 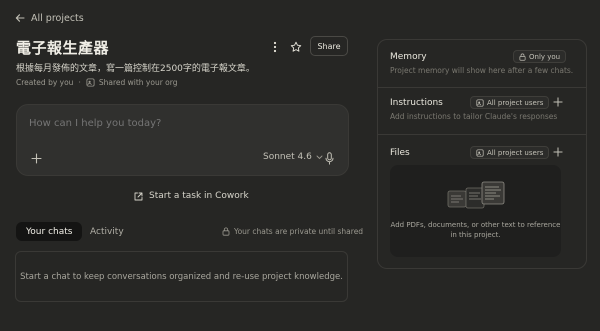 What do you see at coordinates (299, 231) in the screenshot?
I see `privacy-text: Your chats are private until shared` at bounding box center [299, 231].